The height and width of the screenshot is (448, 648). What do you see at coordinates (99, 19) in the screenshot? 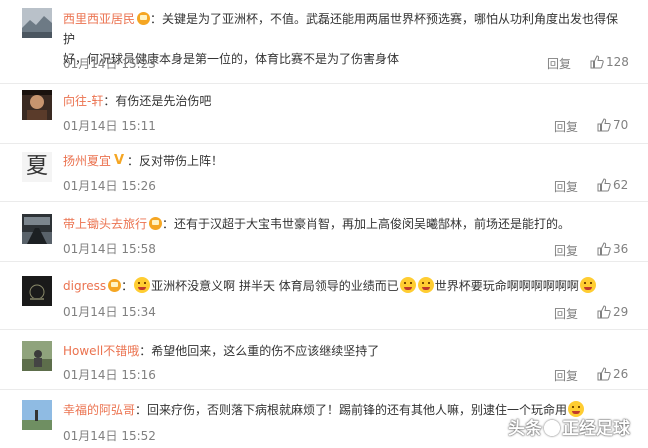
I see `username-link: 西里西亚居民` at bounding box center [99, 19].